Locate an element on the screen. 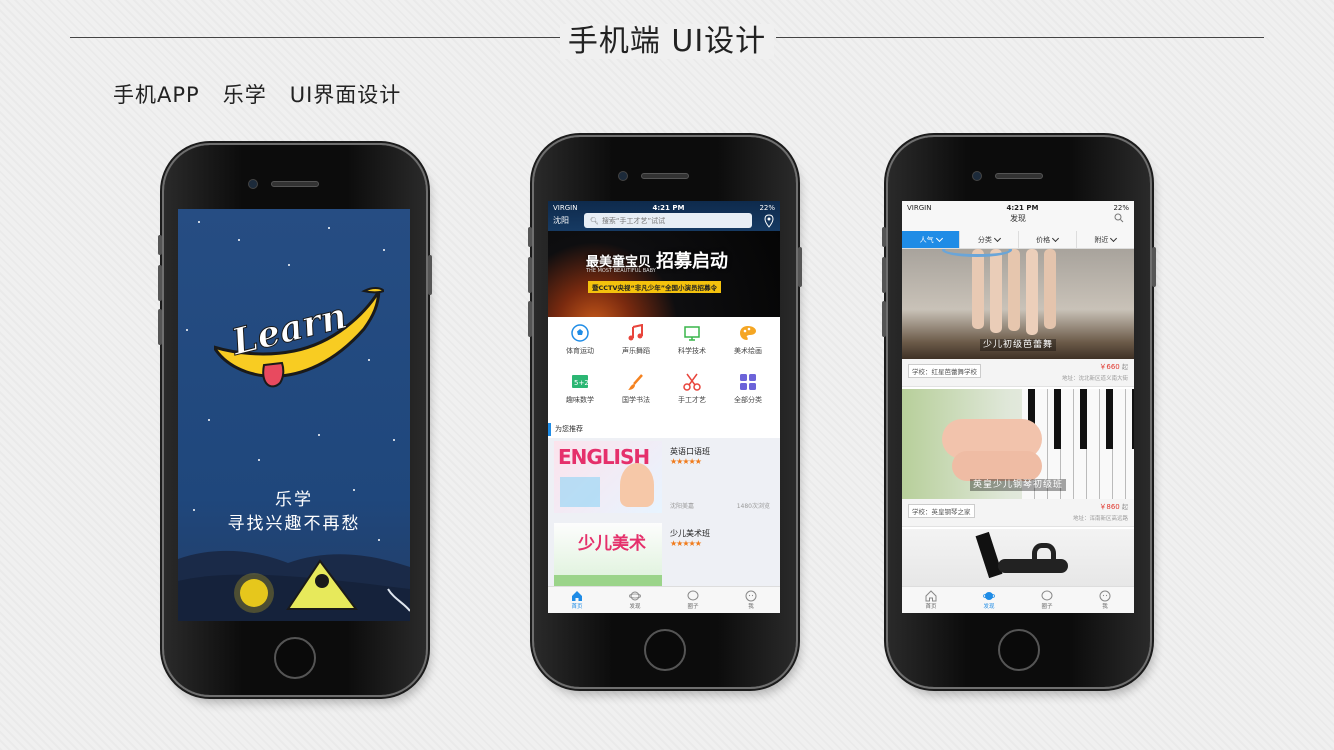 This screenshot has height=750, width=1334. home-header: VIRGIN 4:21 PM 22% 沈阳 🔍︎ 搜索“手工才艺”试试 is located at coordinates (664, 216).